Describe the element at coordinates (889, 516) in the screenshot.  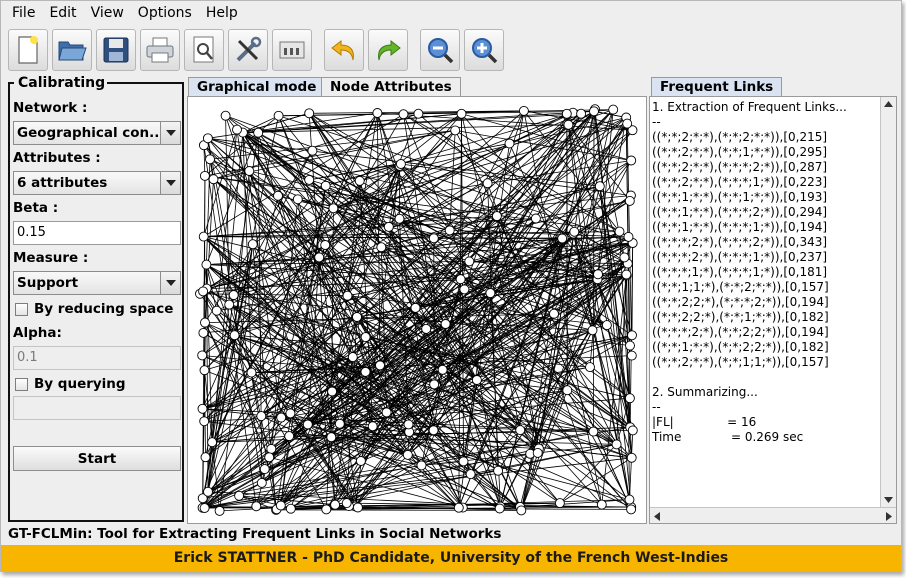
I see `scroll-right-icon` at that location.